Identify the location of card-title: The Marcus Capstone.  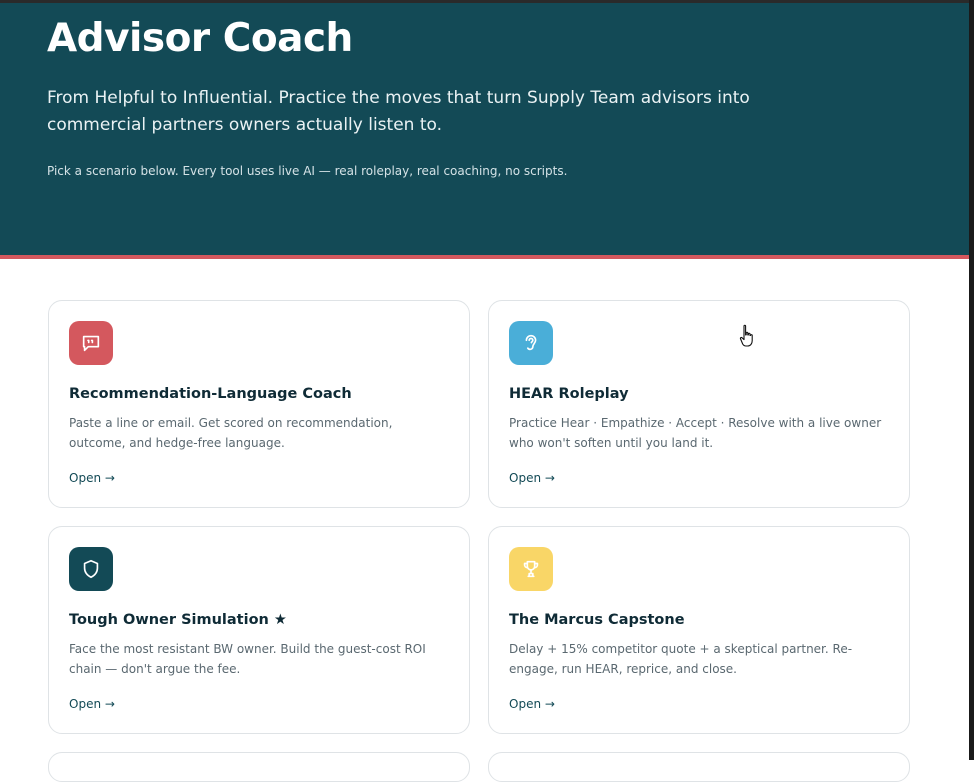
(597, 620).